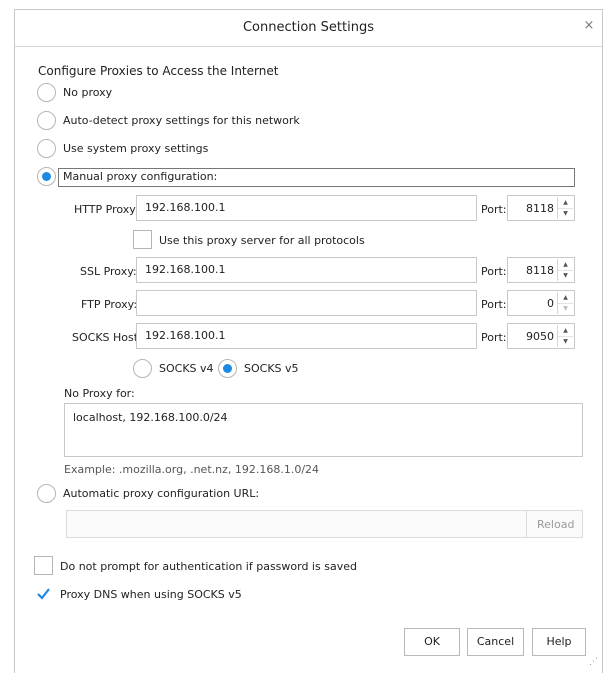 The image size is (604, 673). I want to click on ssl-proxy-label: SSL Proxy:, so click(108, 271).